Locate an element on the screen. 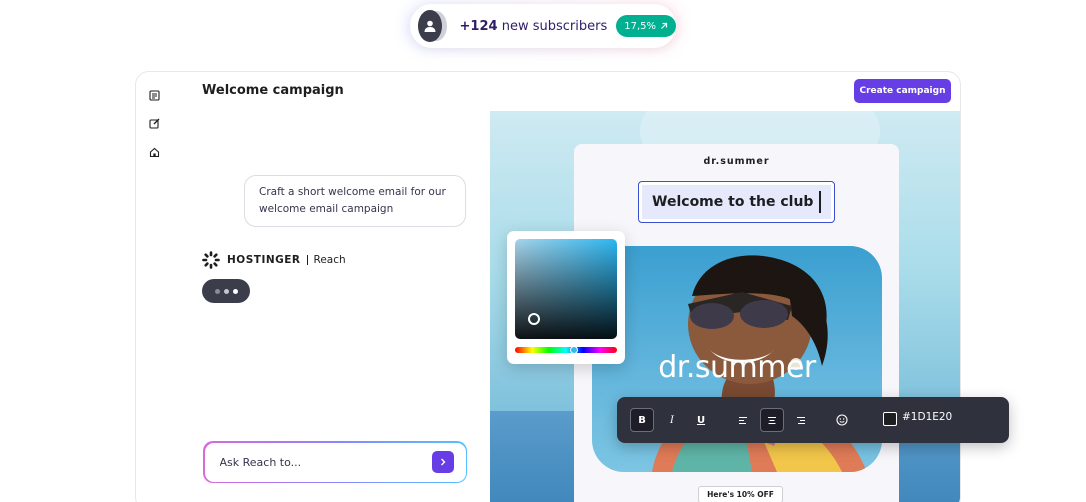 This screenshot has height=502, width=1086. text-color-hex: #1D1E20 is located at coordinates (927, 417).